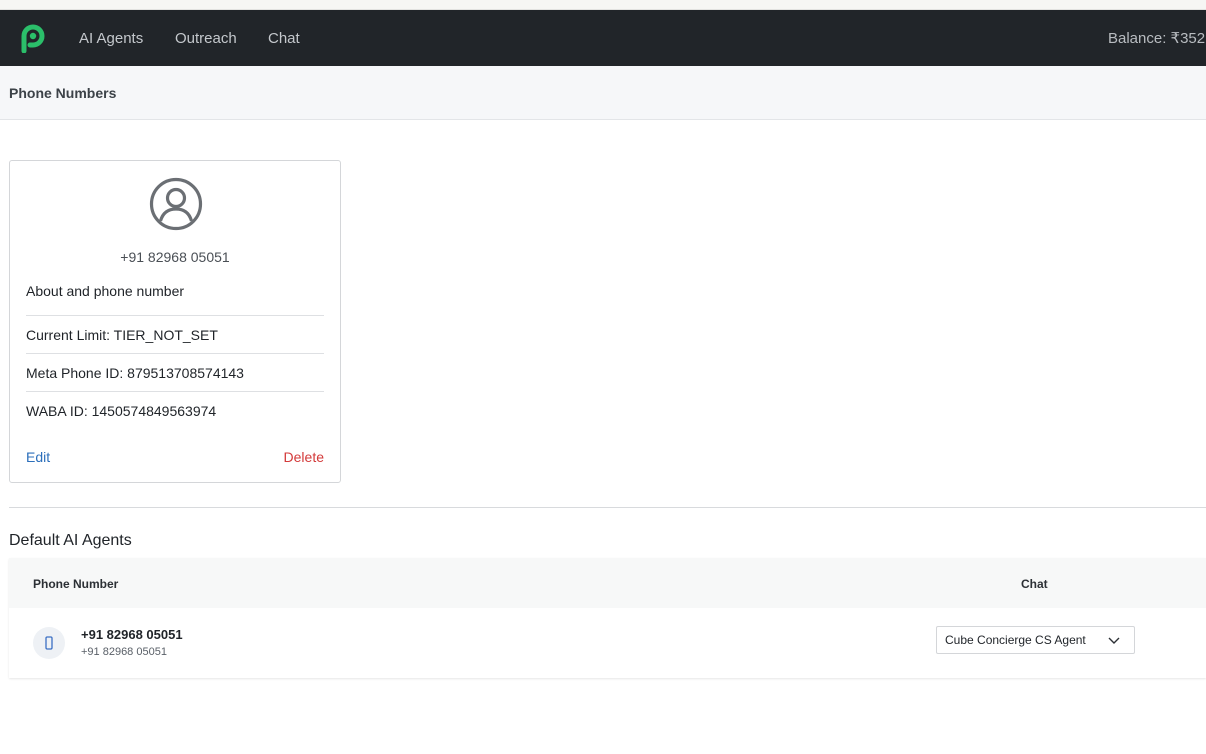 The width and height of the screenshot is (1206, 754). I want to click on delete-link: Delete, so click(304, 457).